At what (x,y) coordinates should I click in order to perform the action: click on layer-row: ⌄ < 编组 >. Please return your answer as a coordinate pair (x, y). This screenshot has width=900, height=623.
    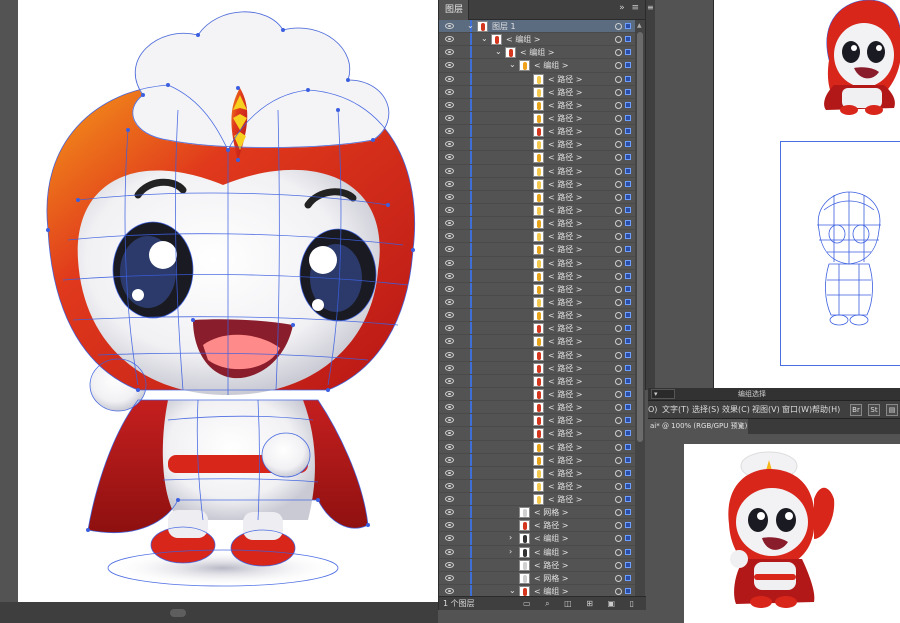
    Looking at the image, I should click on (537, 66).